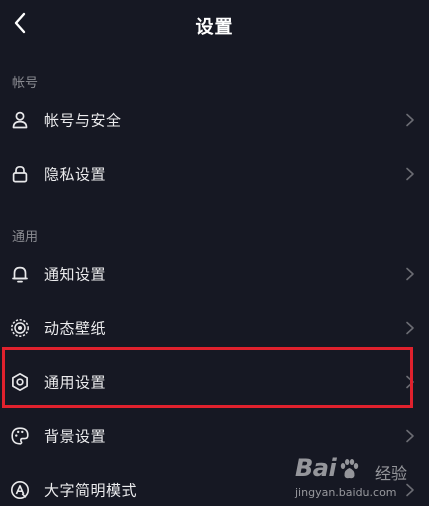  What do you see at coordinates (214, 27) in the screenshot?
I see `page-title: 设置` at bounding box center [214, 27].